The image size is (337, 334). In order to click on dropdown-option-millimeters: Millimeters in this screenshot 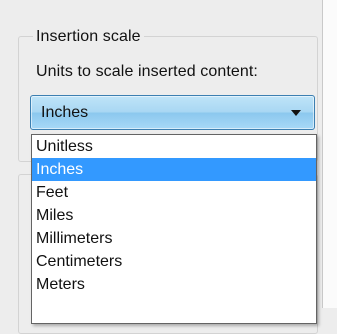, I will do `click(174, 238)`.